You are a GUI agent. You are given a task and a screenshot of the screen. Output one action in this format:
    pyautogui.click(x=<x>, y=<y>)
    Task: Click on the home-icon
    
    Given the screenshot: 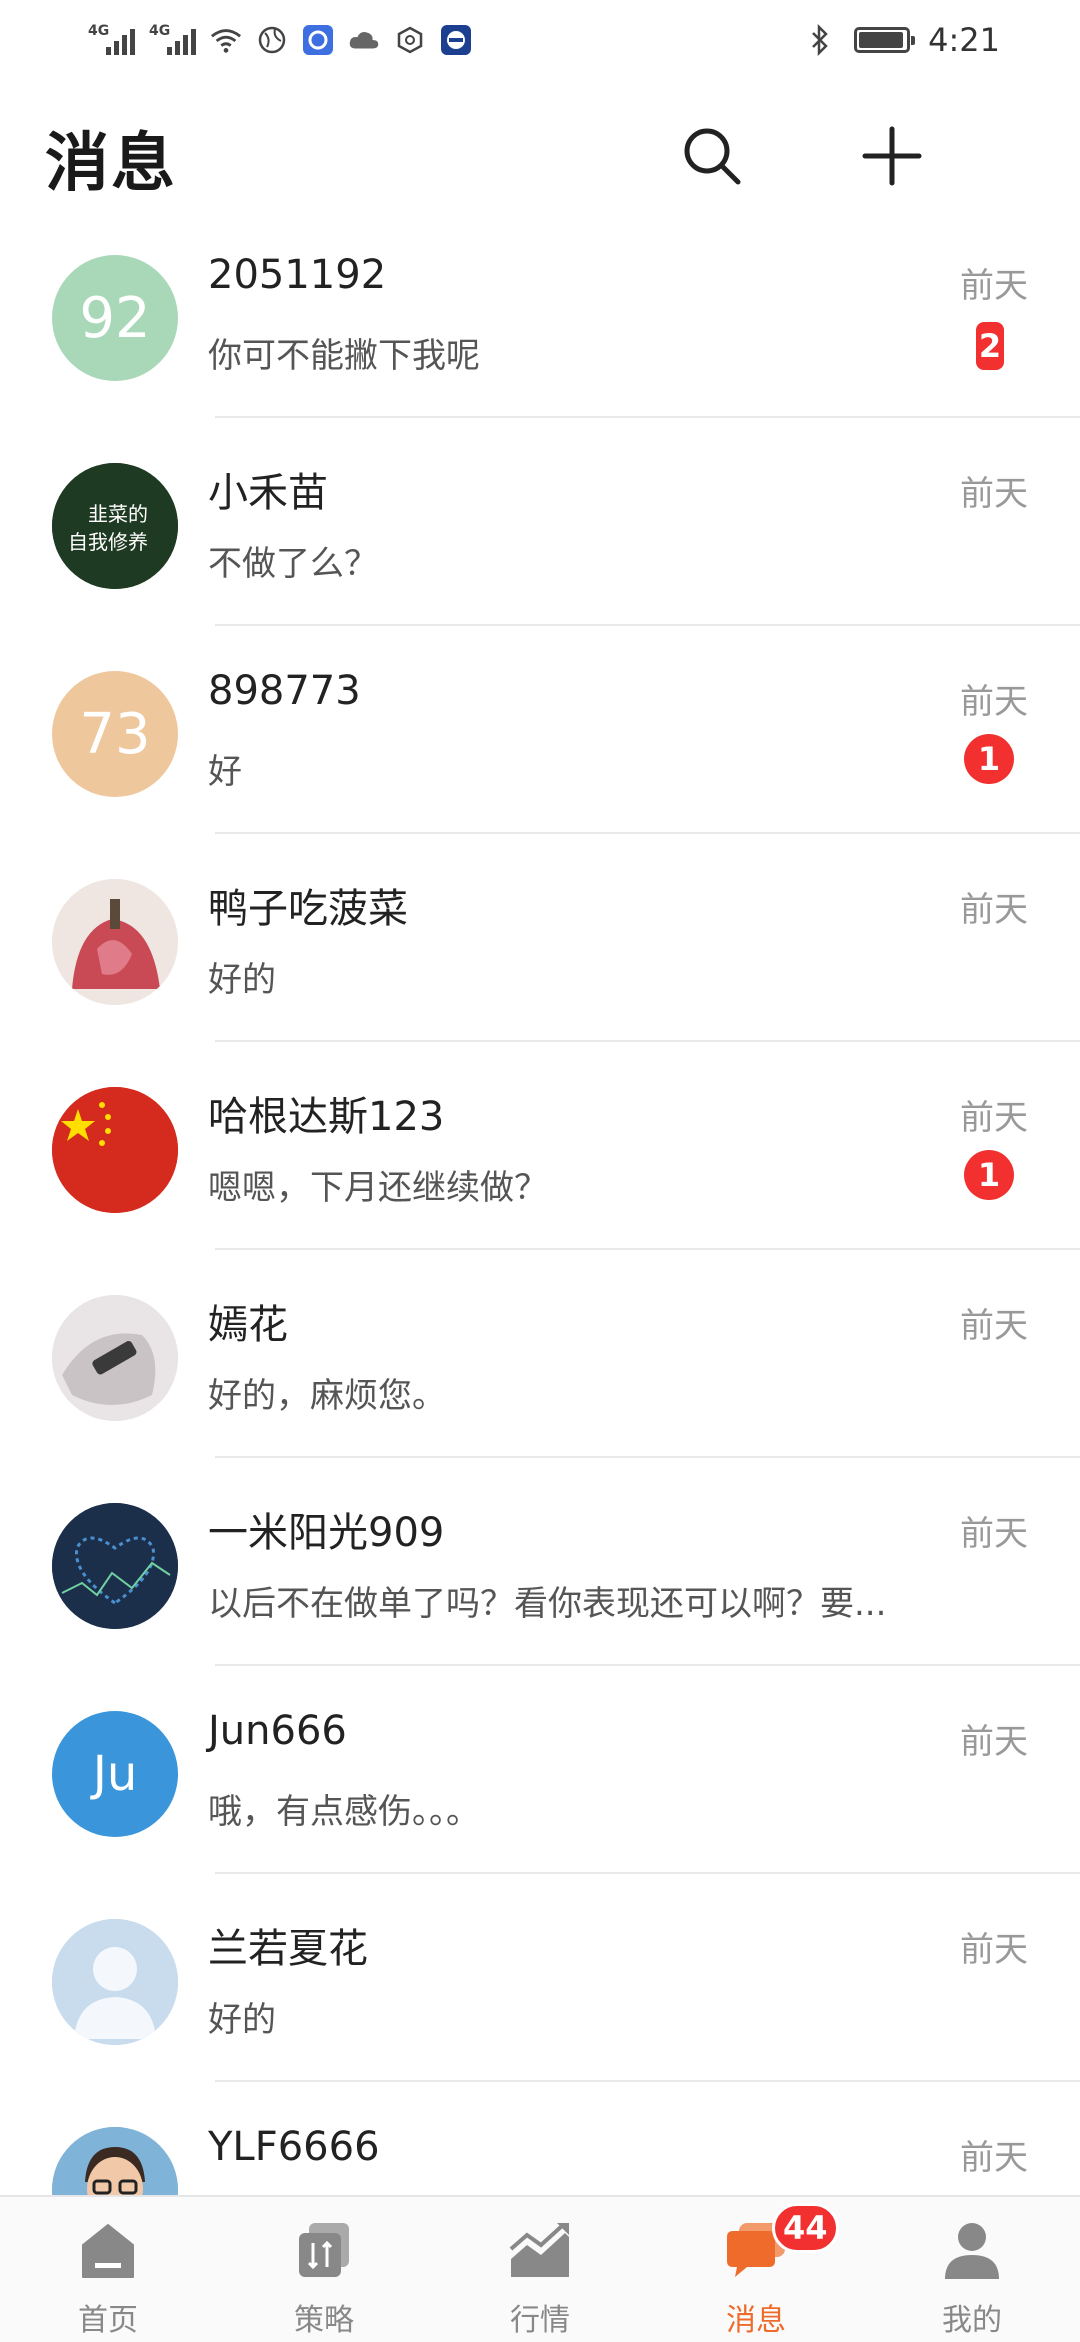 What is the action you would take?
    pyautogui.click(x=108, y=2250)
    